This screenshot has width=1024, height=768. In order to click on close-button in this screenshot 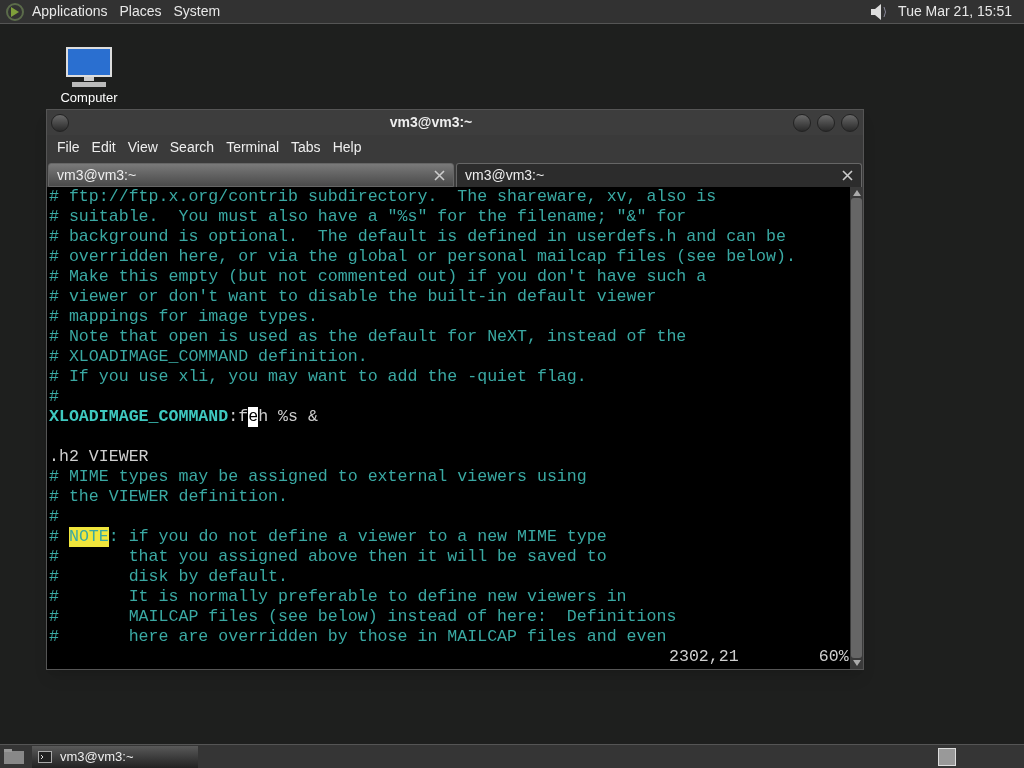, I will do `click(850, 122)`.